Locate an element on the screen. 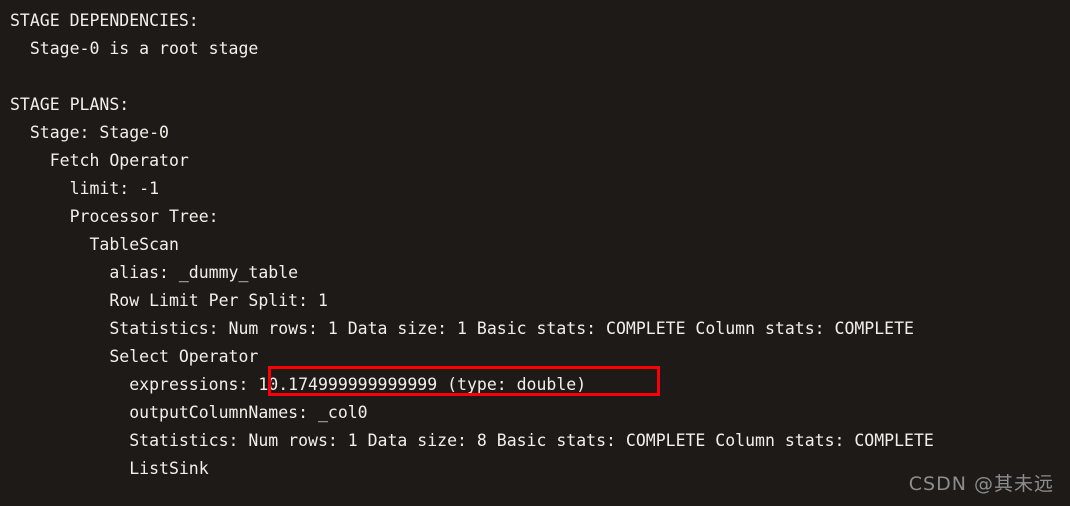 The width and height of the screenshot is (1070, 506). output-line: STAGE DEPENDENCIES: is located at coordinates (104, 20).